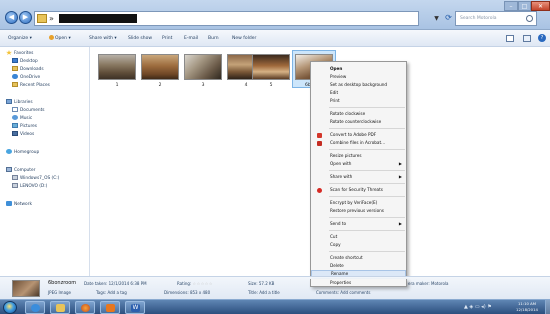 Image resolution: width=550 pixels, height=314 pixels. What do you see at coordinates (343, 292) in the screenshot?
I see `details-comments: Comments: Add comments` at bounding box center [343, 292].